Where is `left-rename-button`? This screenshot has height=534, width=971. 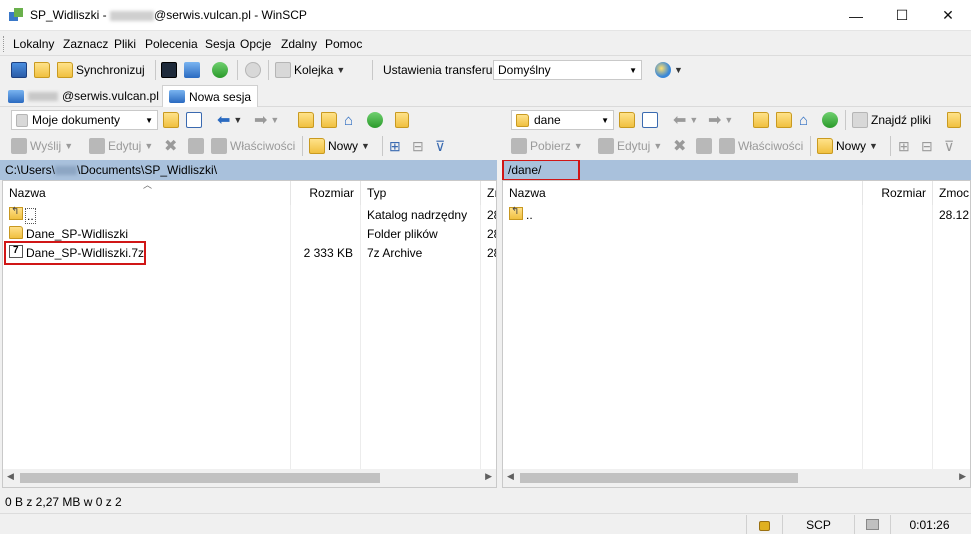 left-rename-button is located at coordinates (196, 146).